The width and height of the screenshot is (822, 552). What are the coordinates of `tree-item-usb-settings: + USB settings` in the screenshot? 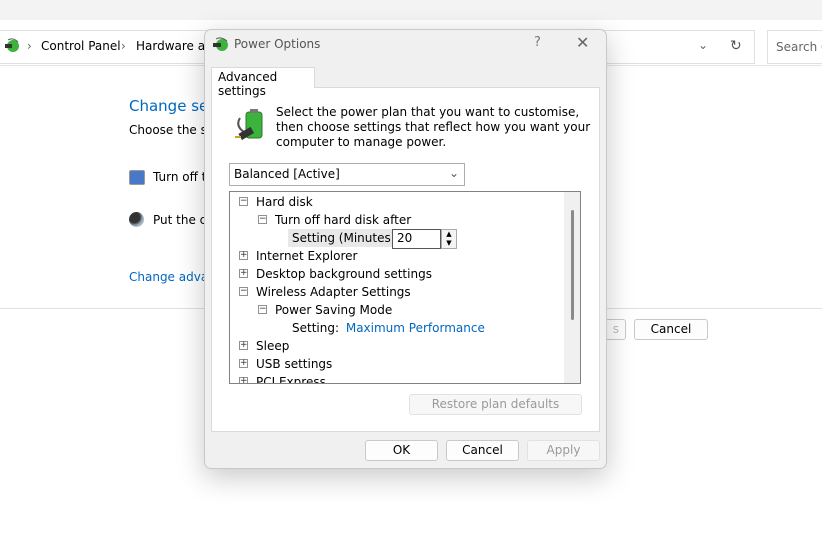 It's located at (285, 364).